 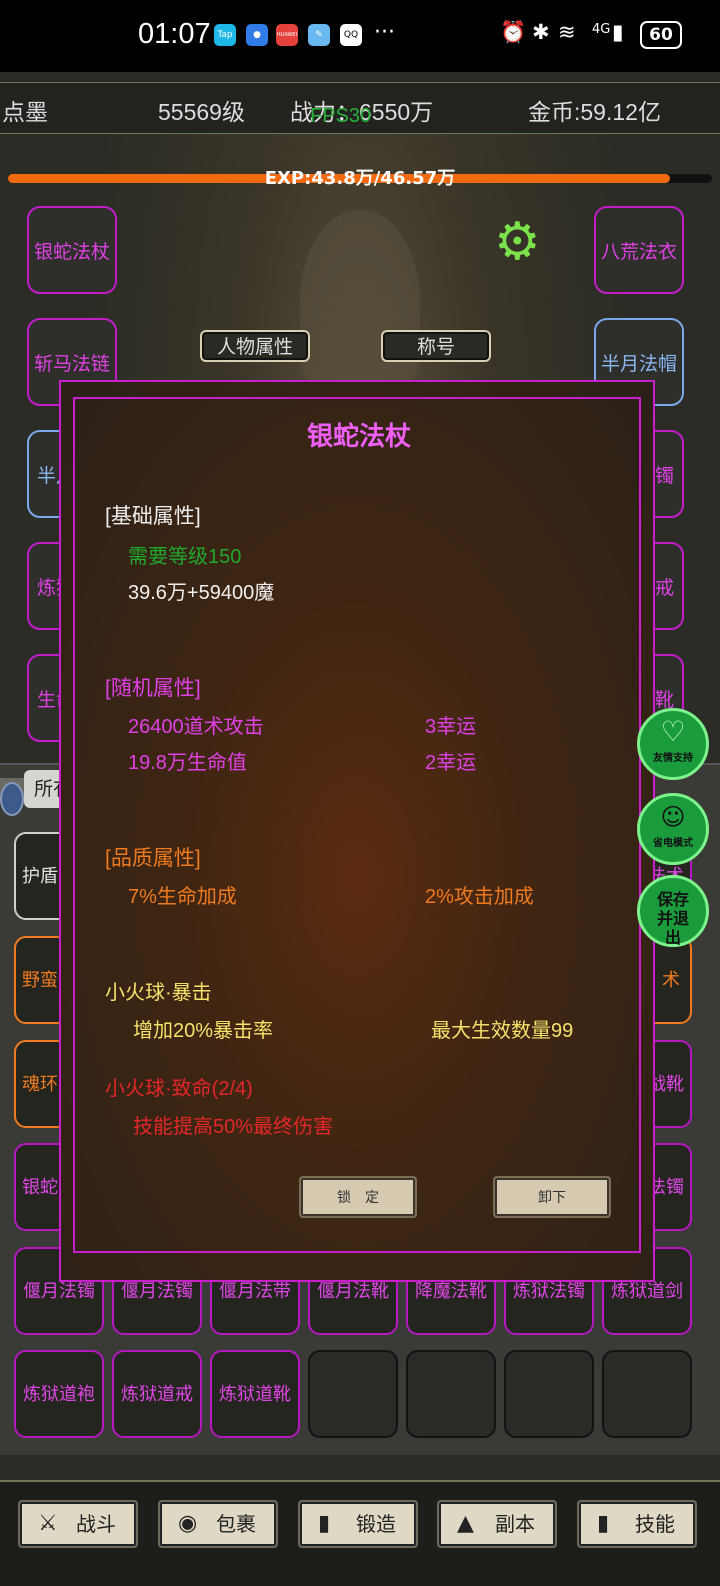 What do you see at coordinates (673, 817) in the screenshot?
I see `rabbit-icon: ☺` at bounding box center [673, 817].